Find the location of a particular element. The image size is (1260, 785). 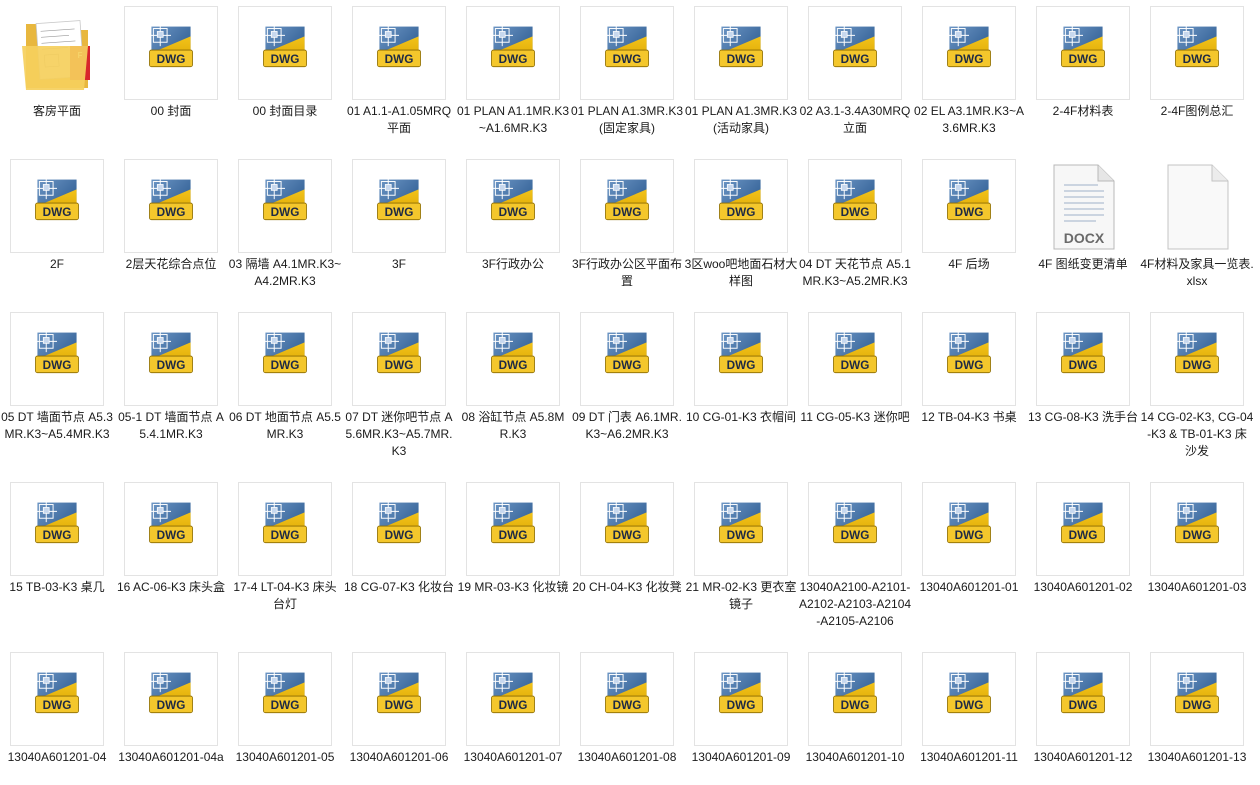

file-name: 13040A601201-08 is located at coordinates (627, 757).